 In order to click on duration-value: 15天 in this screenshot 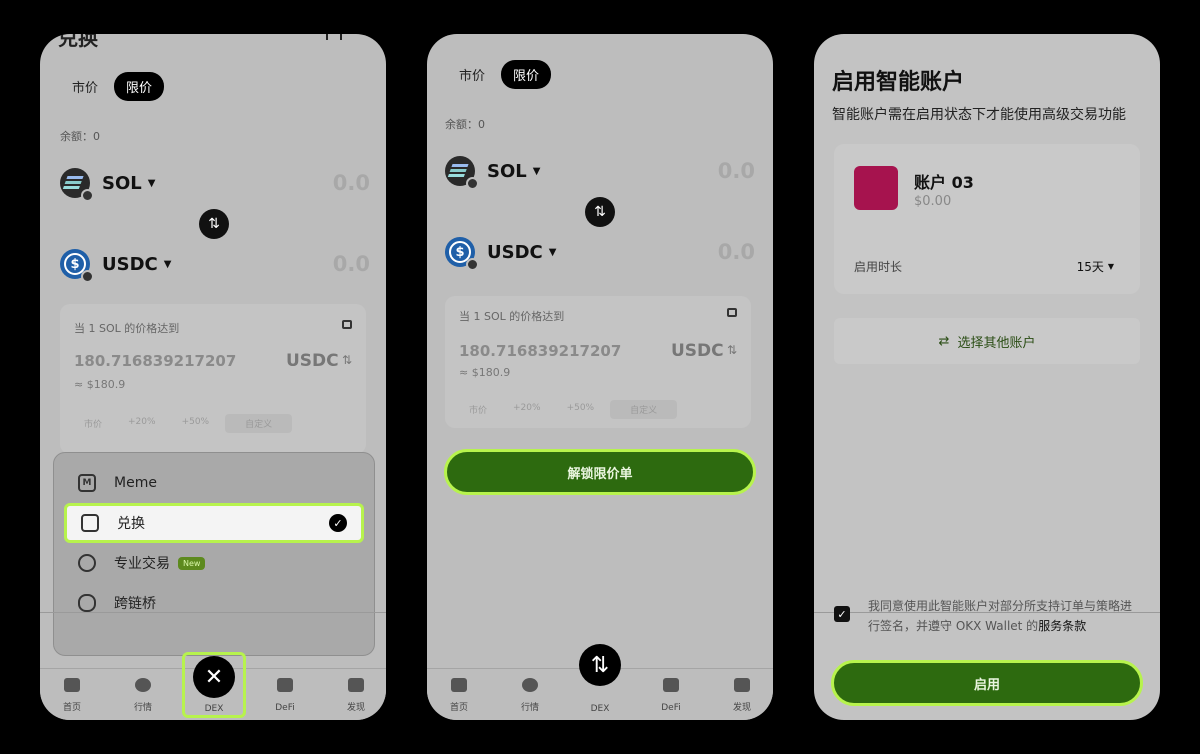, I will do `click(1090, 267)`.